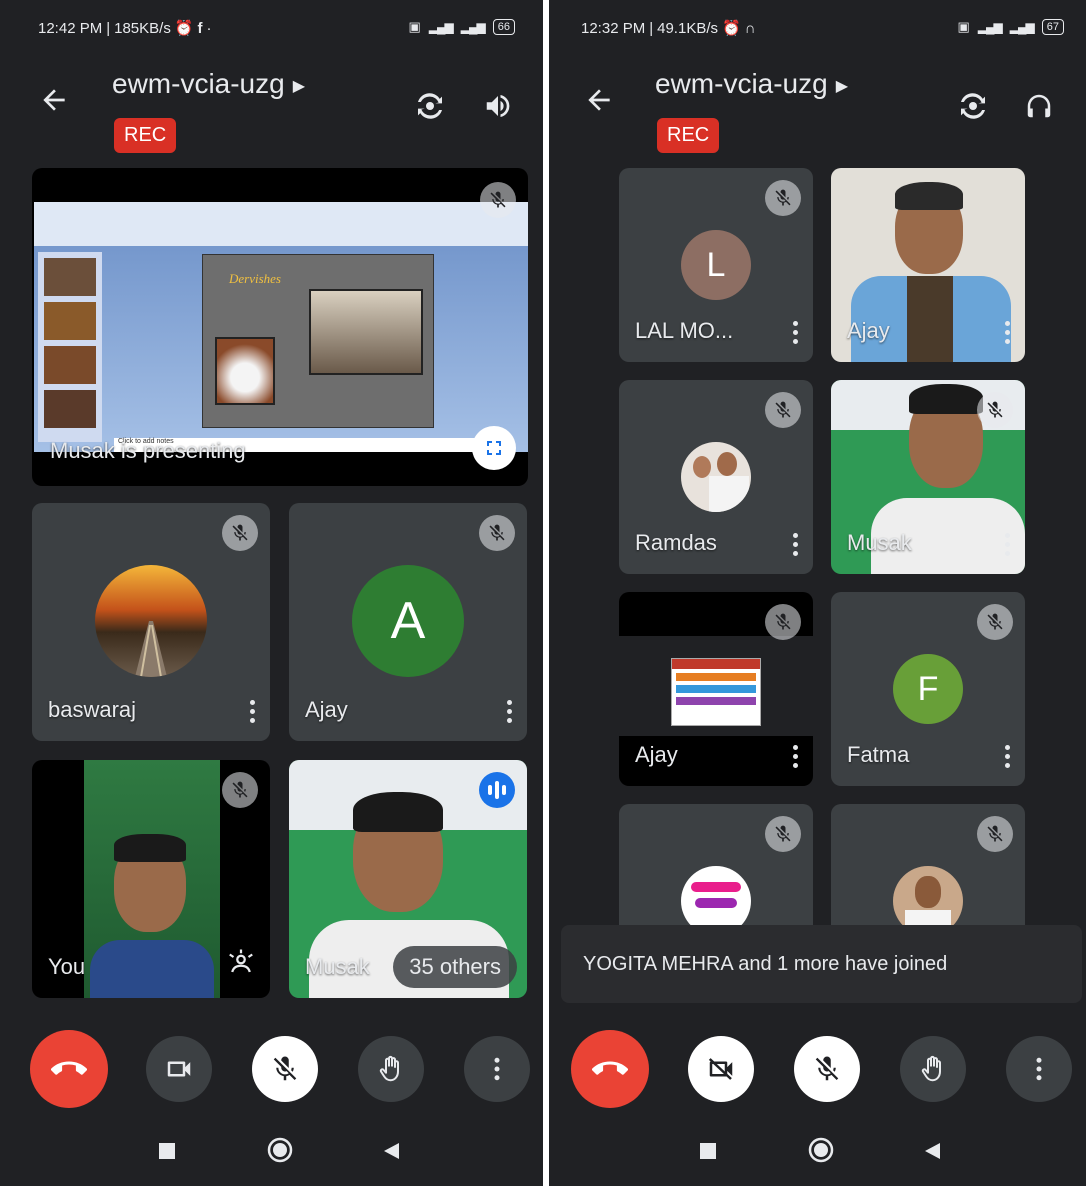 The height and width of the screenshot is (1186, 1086). I want to click on speaker-icon, so click(498, 106).